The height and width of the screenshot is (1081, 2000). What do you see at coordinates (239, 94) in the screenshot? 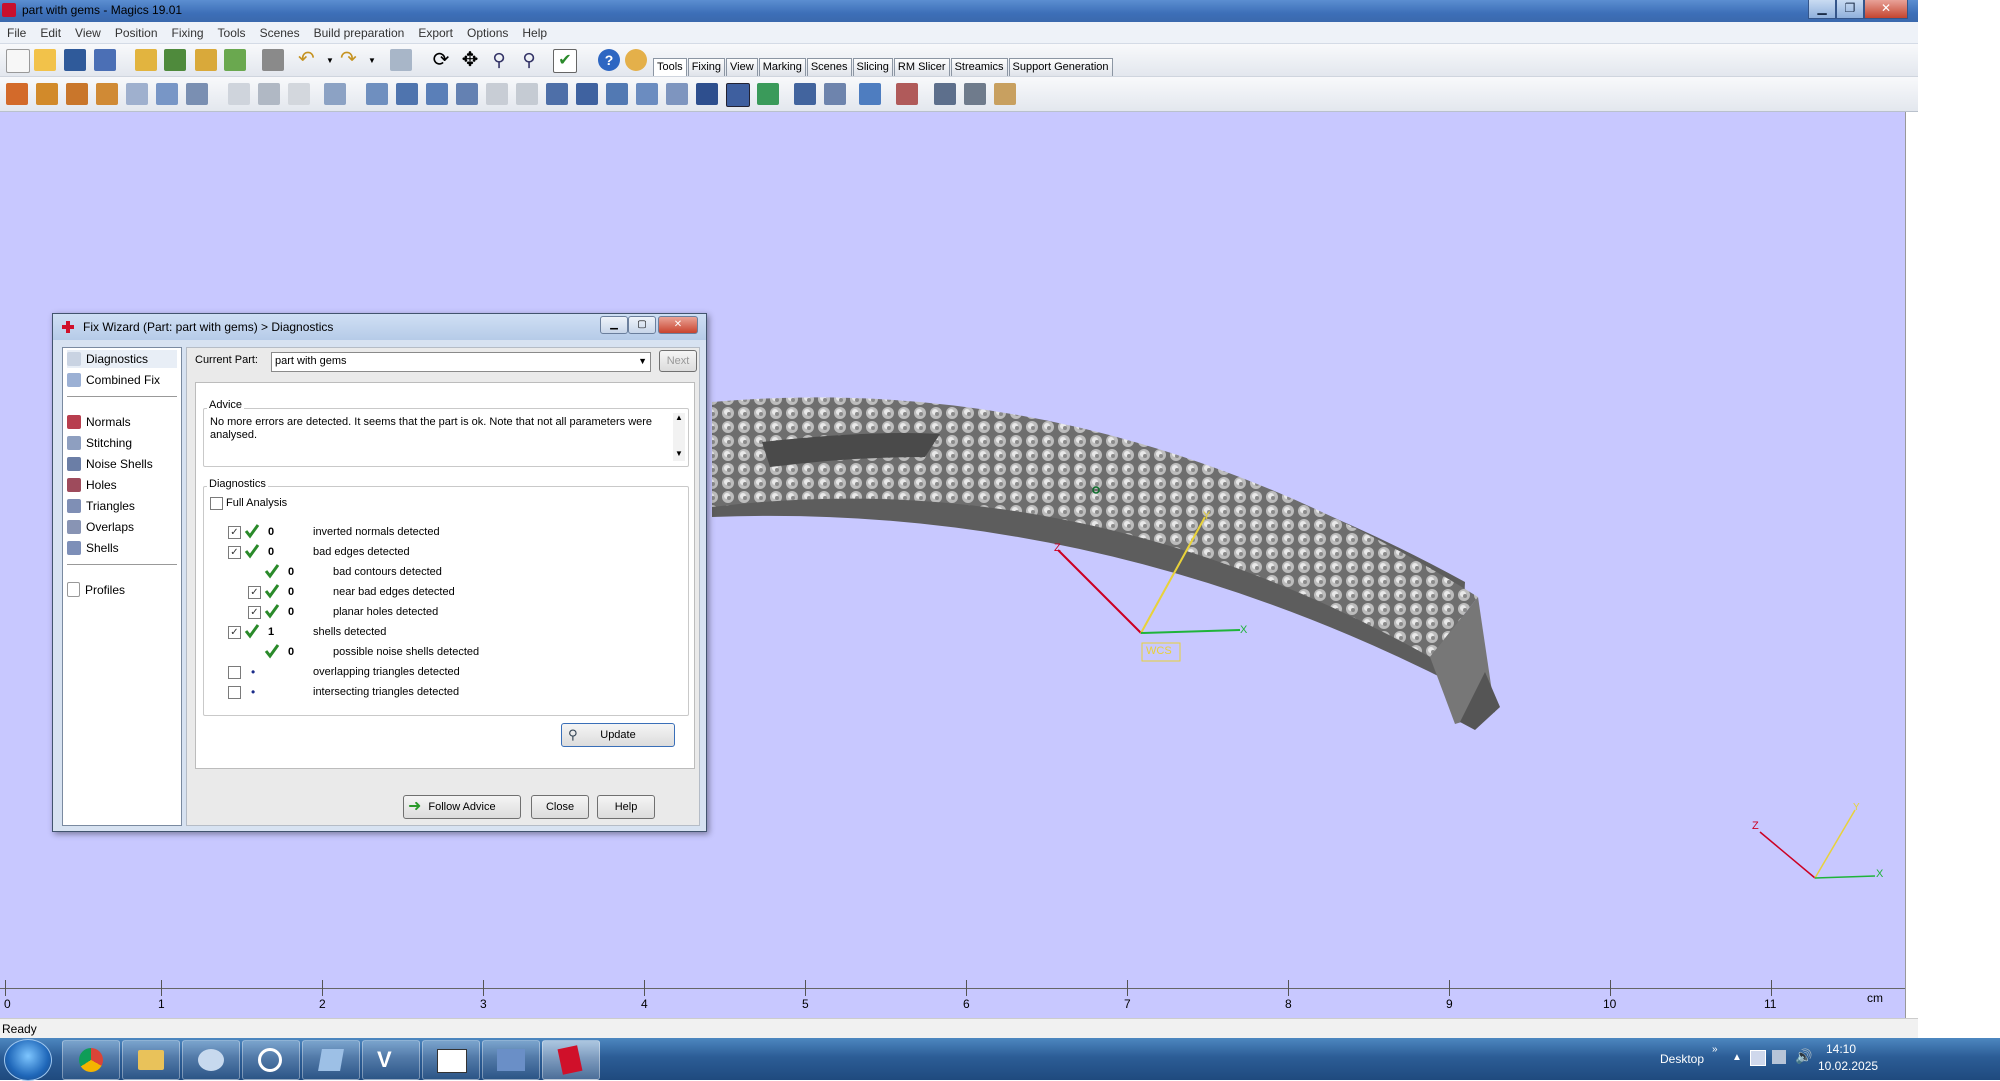
I see `cut-icon` at bounding box center [239, 94].